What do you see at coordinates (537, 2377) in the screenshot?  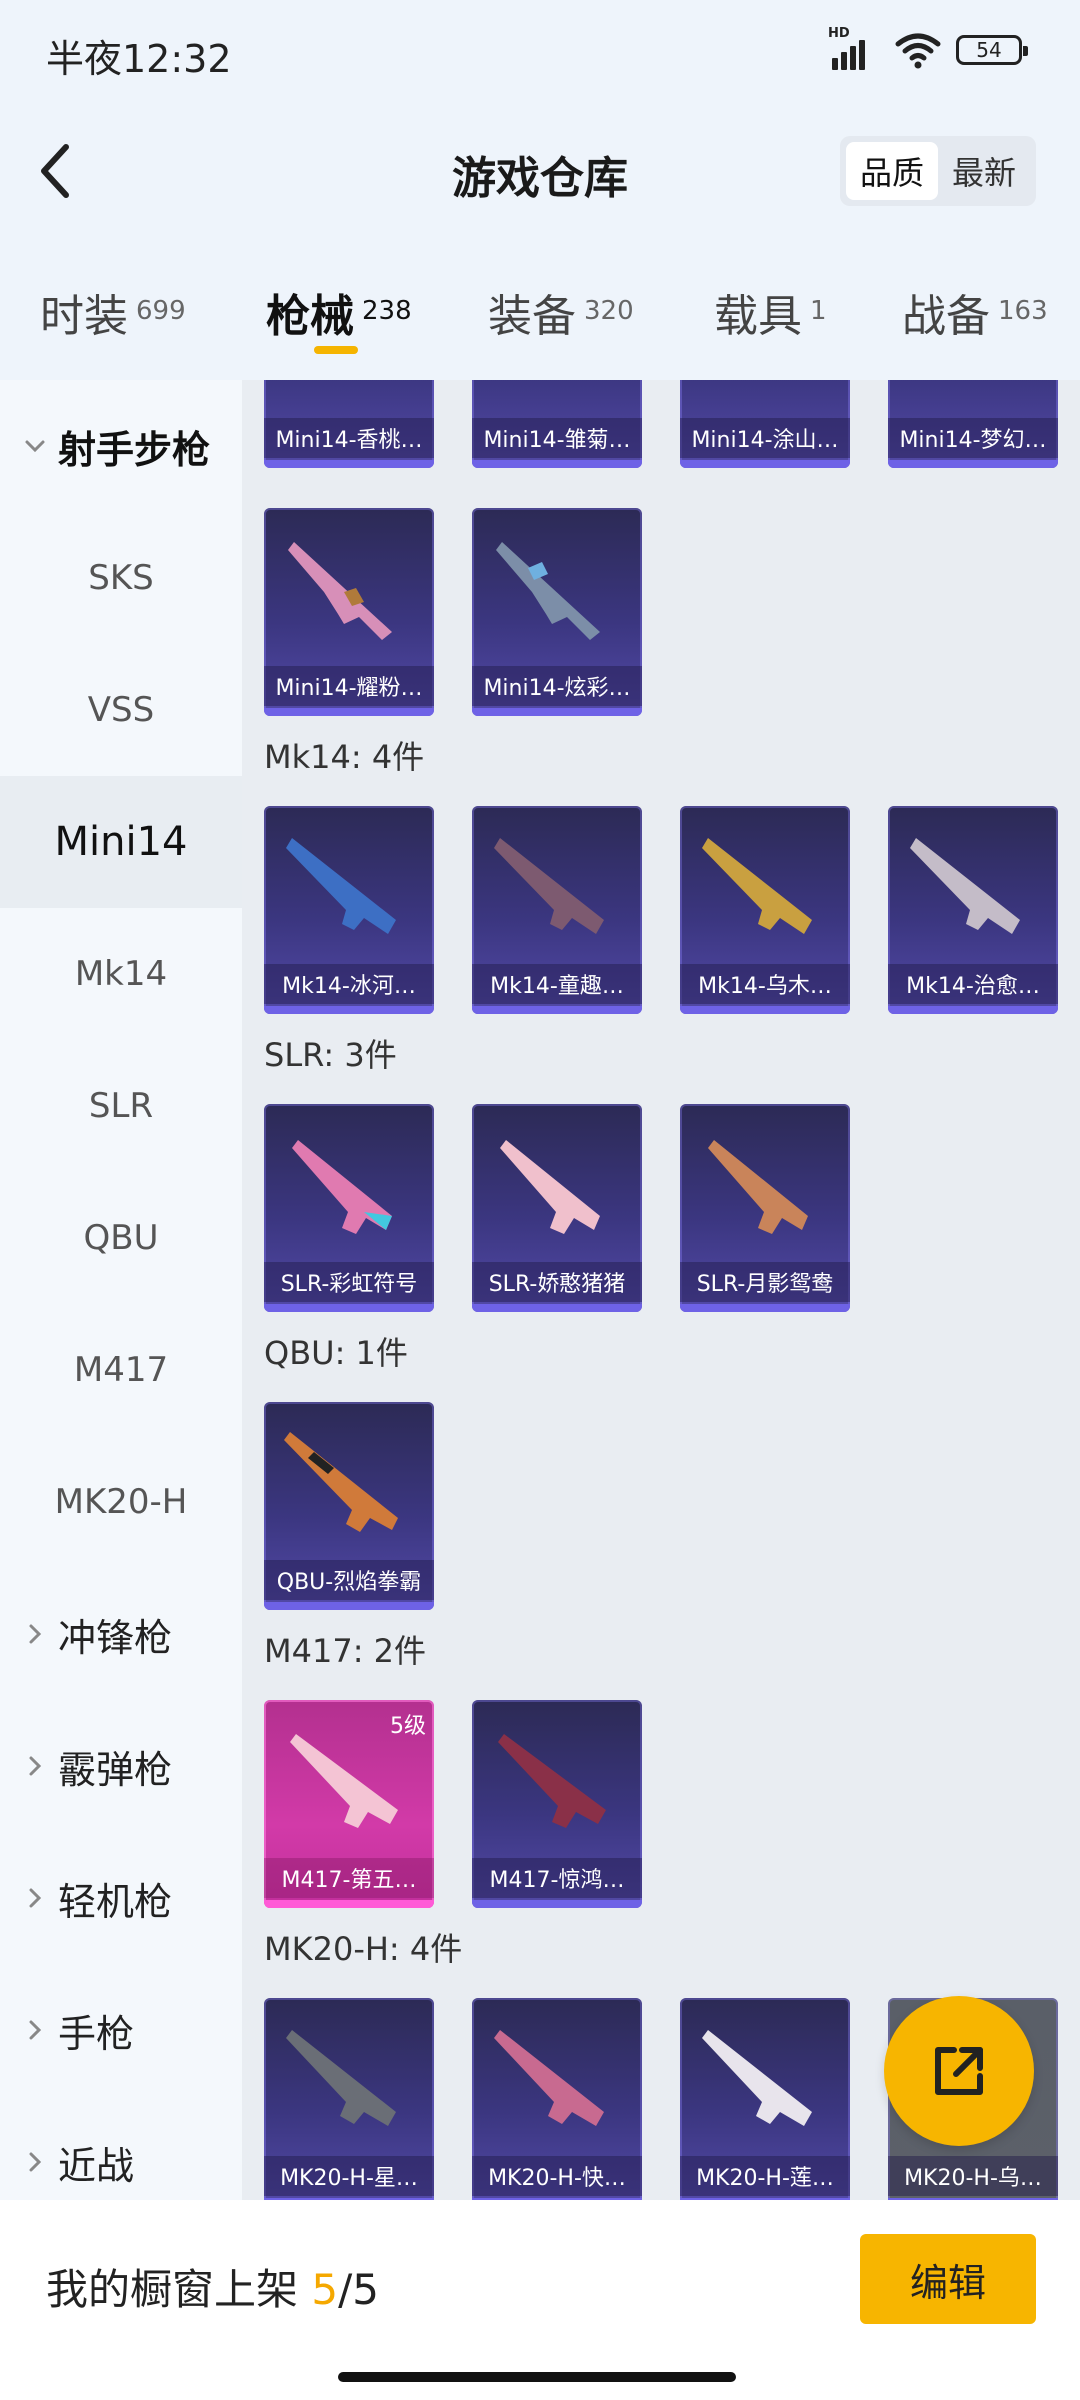 I see `home-indicator` at bounding box center [537, 2377].